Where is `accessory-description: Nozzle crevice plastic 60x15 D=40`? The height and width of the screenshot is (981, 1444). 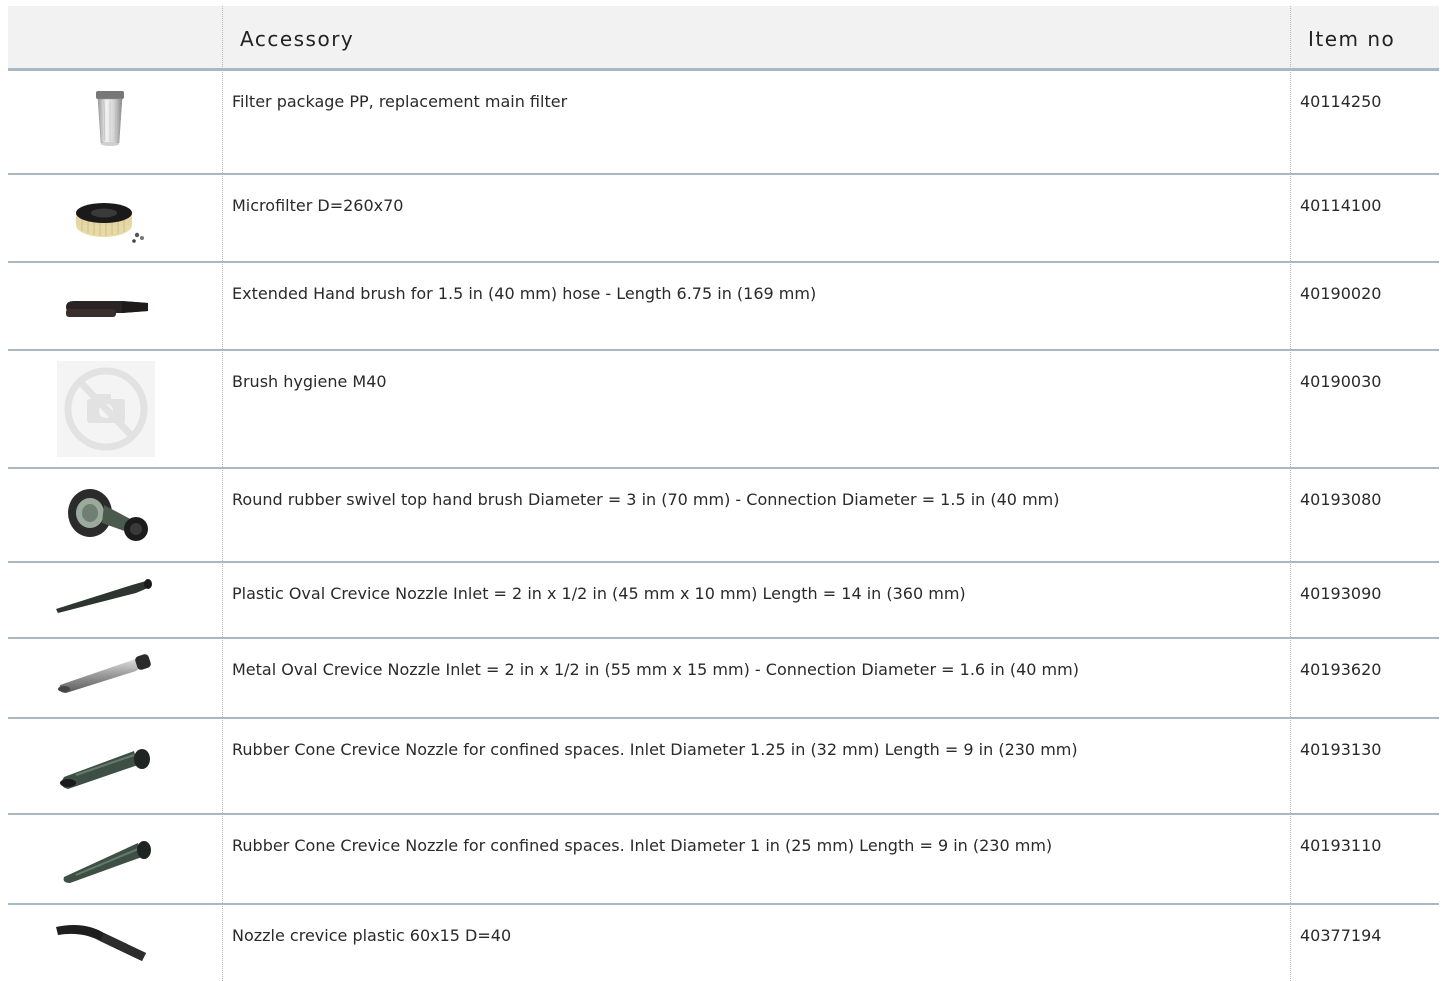
accessory-description: Nozzle crevice plastic 60x15 D=40 is located at coordinates (372, 935).